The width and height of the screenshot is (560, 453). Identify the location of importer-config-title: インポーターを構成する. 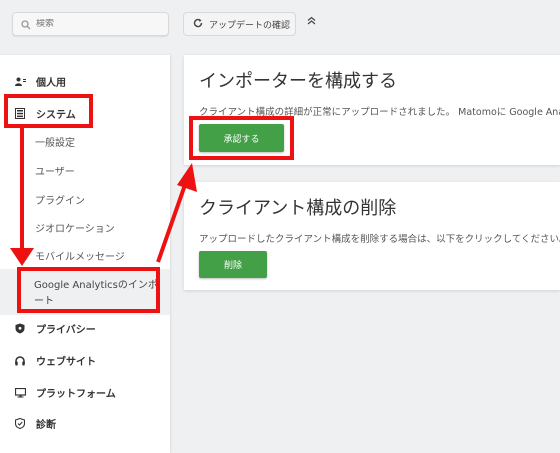
(298, 81).